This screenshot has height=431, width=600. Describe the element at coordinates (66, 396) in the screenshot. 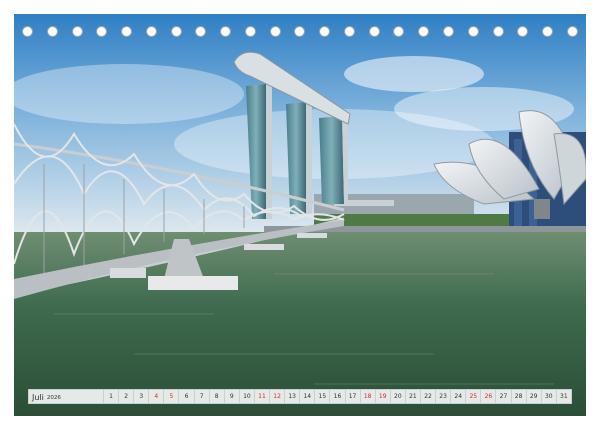

I see `month-label: Juli 2026` at that location.